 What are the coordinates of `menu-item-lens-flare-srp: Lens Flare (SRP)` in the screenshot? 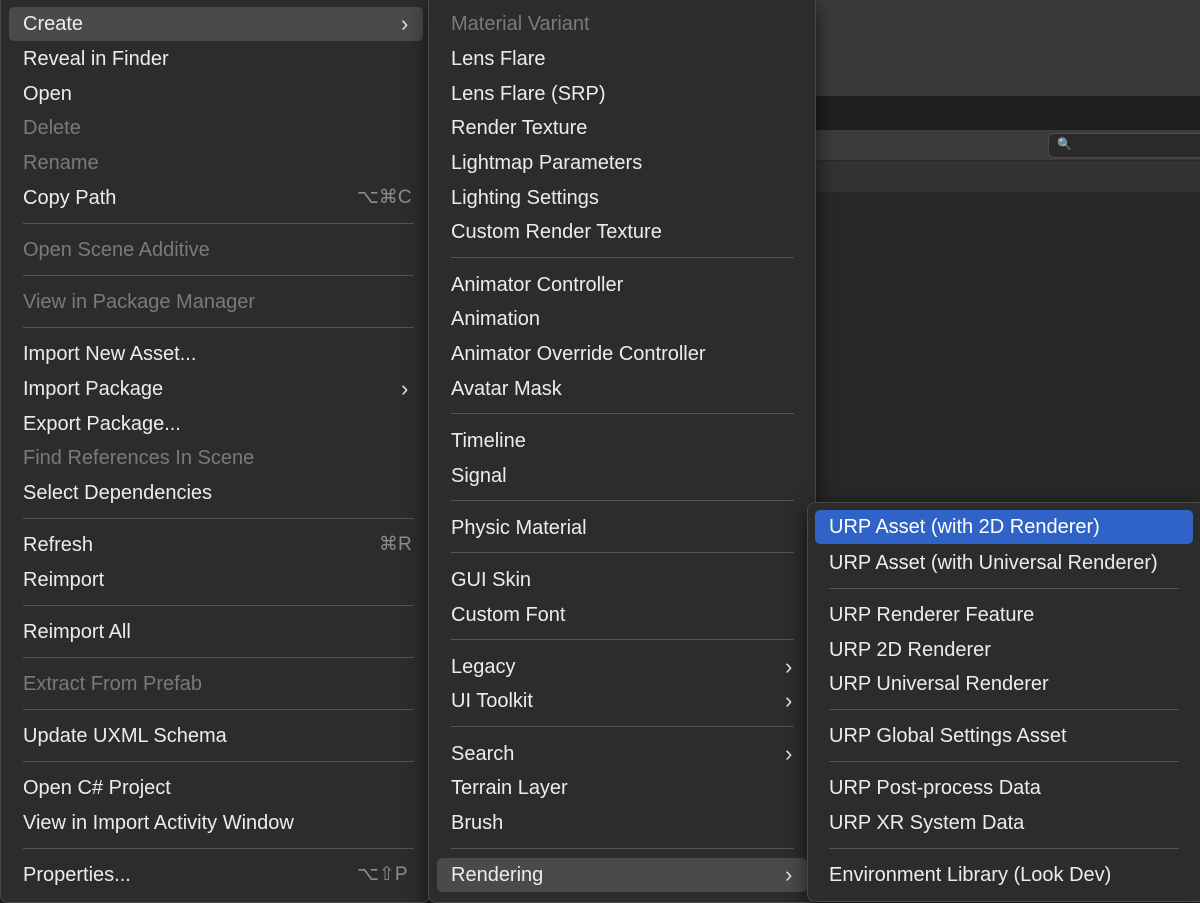 It's located at (622, 94).